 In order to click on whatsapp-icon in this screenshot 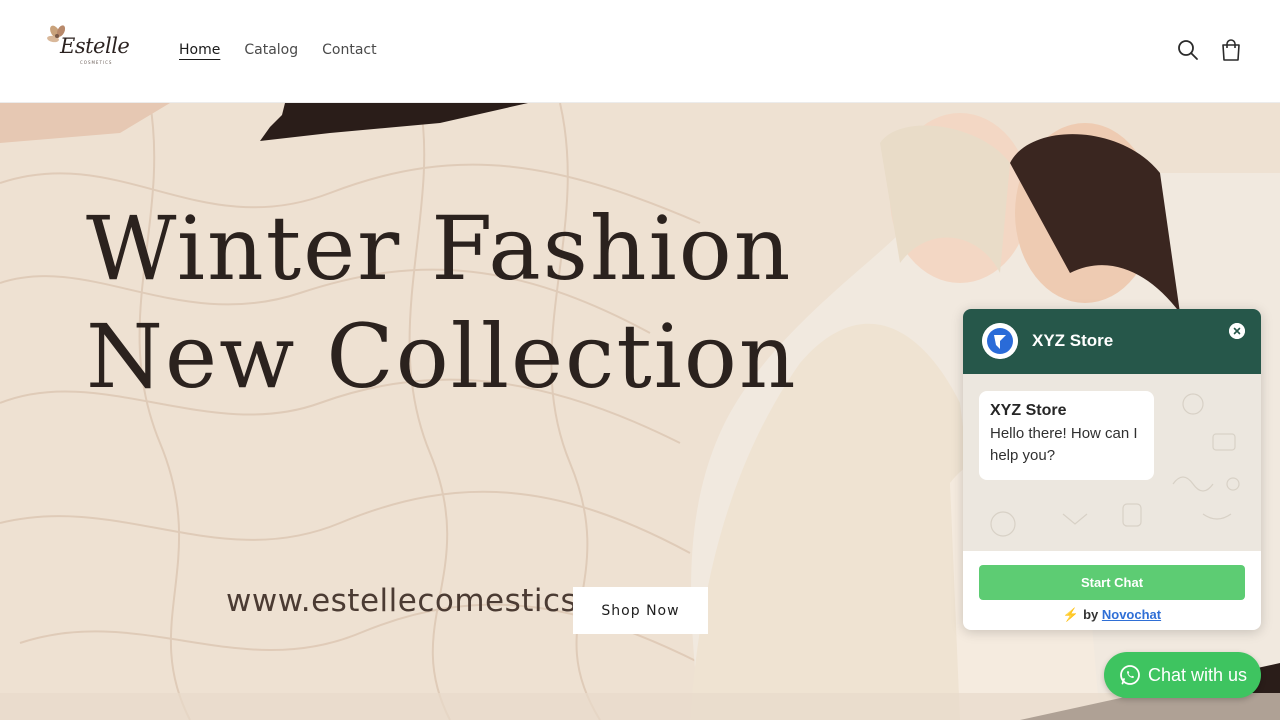, I will do `click(1130, 675)`.